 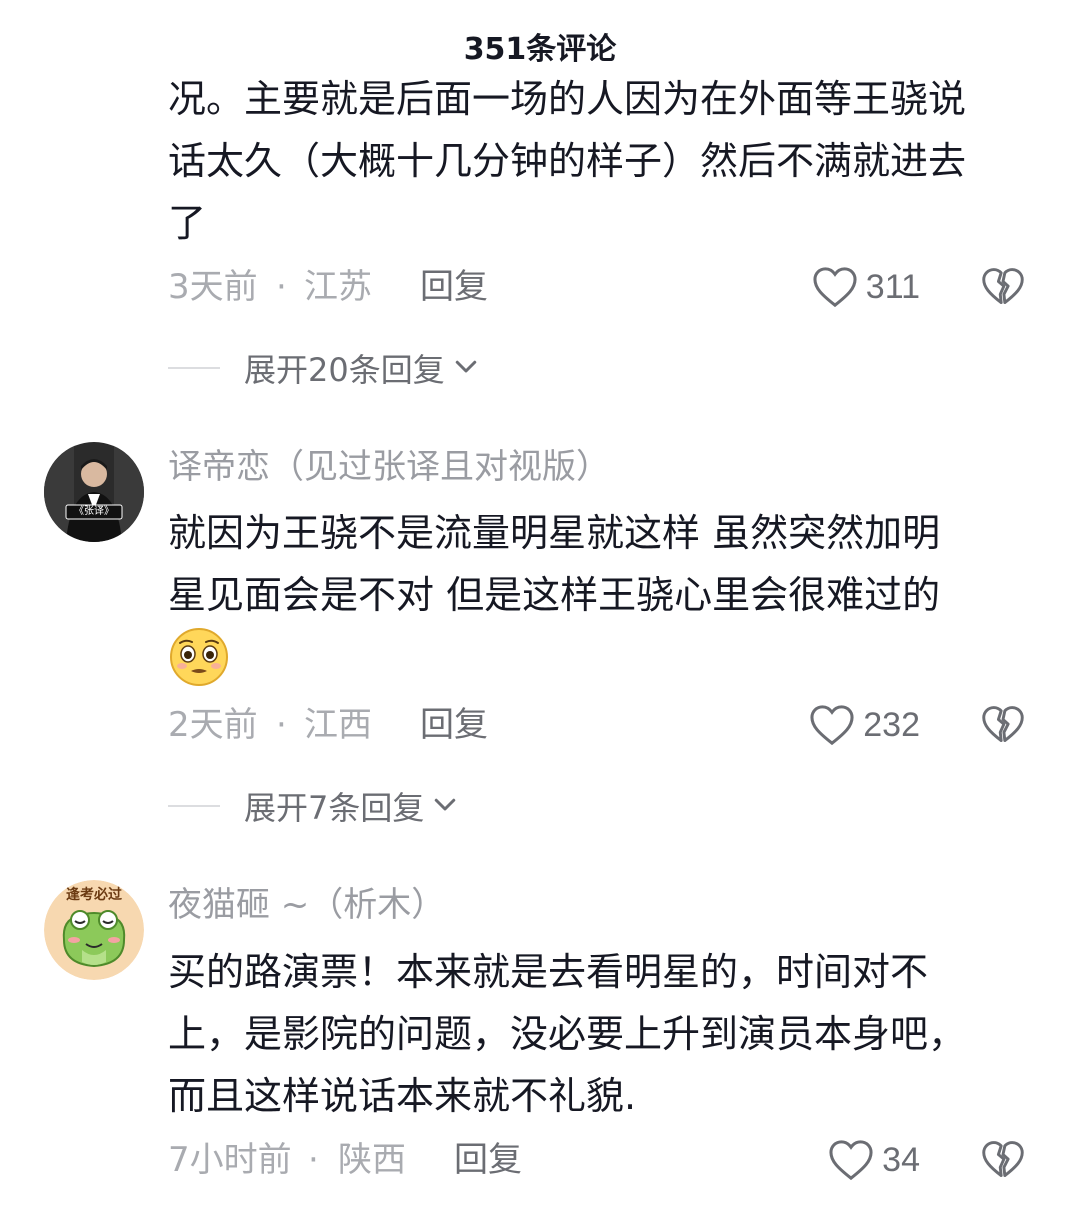 What do you see at coordinates (338, 725) in the screenshot?
I see `comment-location: 江西` at bounding box center [338, 725].